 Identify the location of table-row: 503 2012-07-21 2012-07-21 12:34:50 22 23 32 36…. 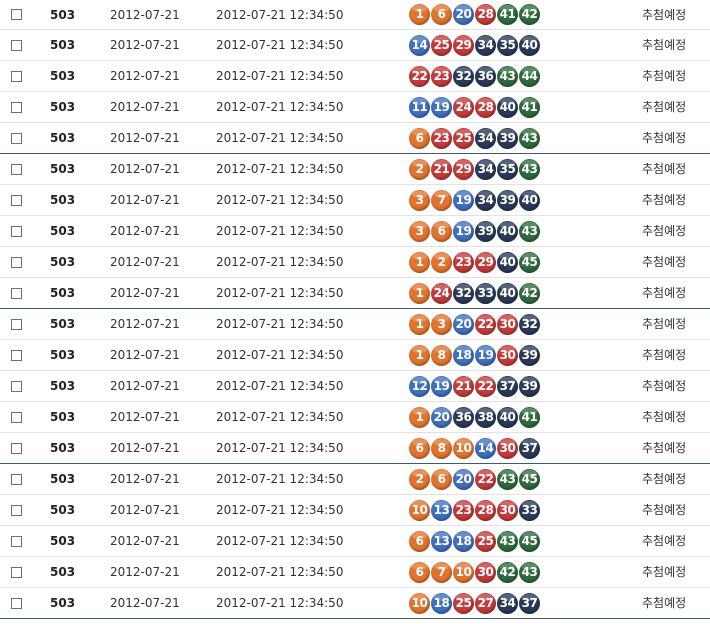
(355, 76).